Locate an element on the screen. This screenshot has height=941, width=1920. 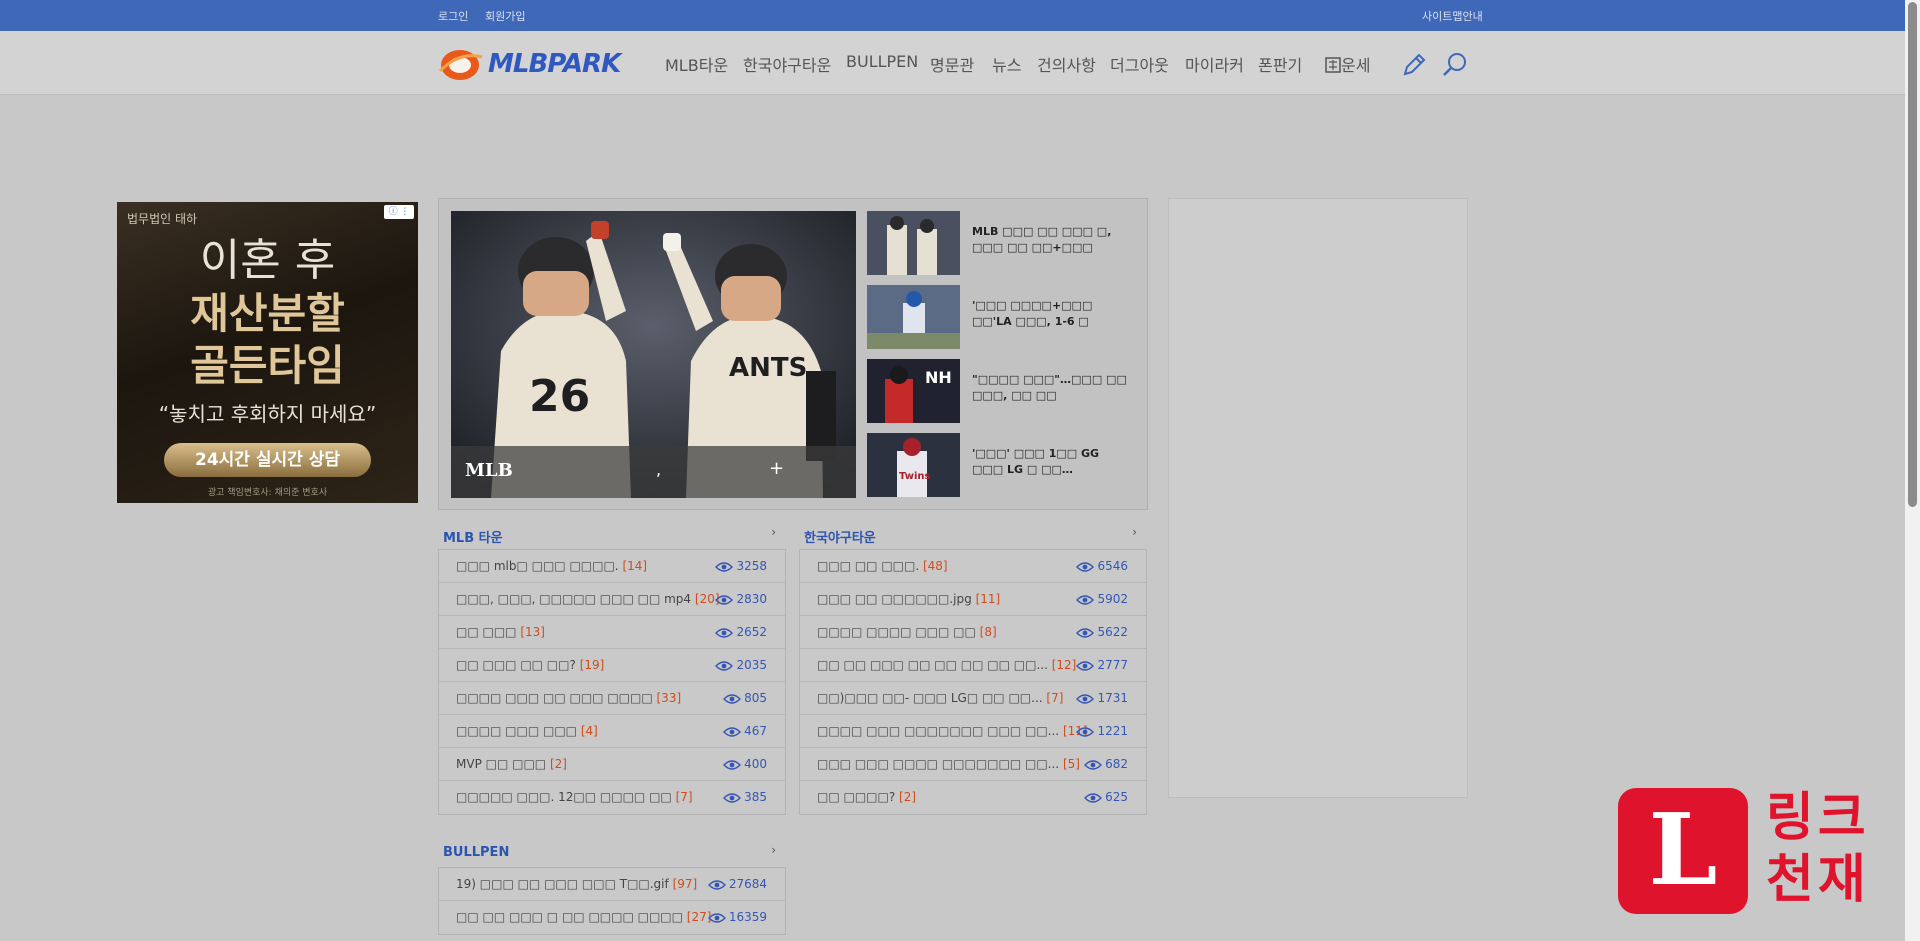
post-title: □□□□□ □□□. 12□□ □□□□ □□ [7] is located at coordinates (574, 797).